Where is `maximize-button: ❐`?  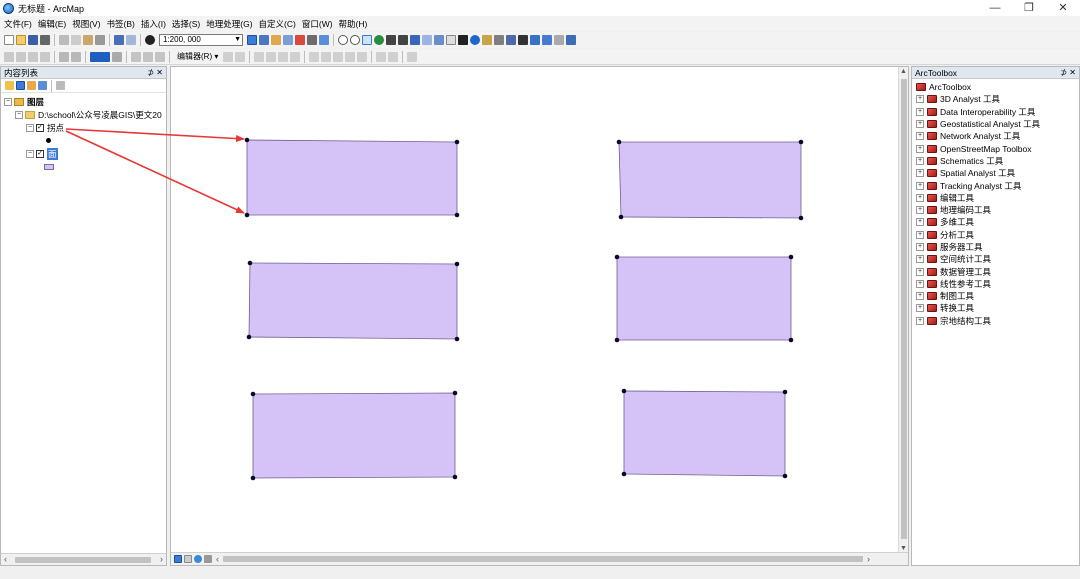
maximize-button: ❐ is located at coordinates (1029, 8).